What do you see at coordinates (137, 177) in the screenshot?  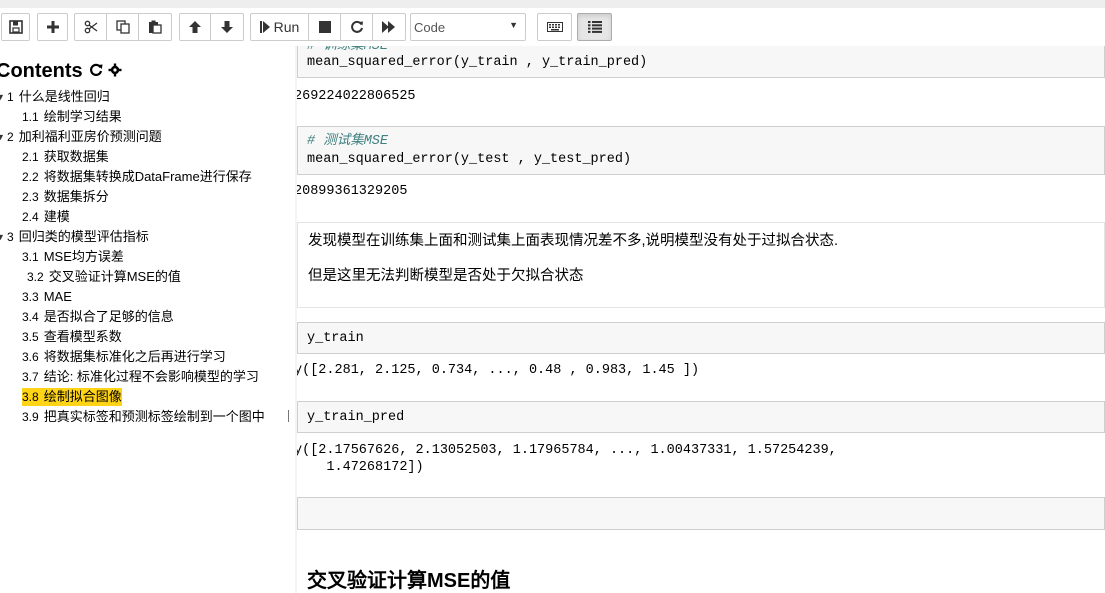 I see `toc-item-2-2: 2.2 将数据集转换成DataFrame进行保存` at bounding box center [137, 177].